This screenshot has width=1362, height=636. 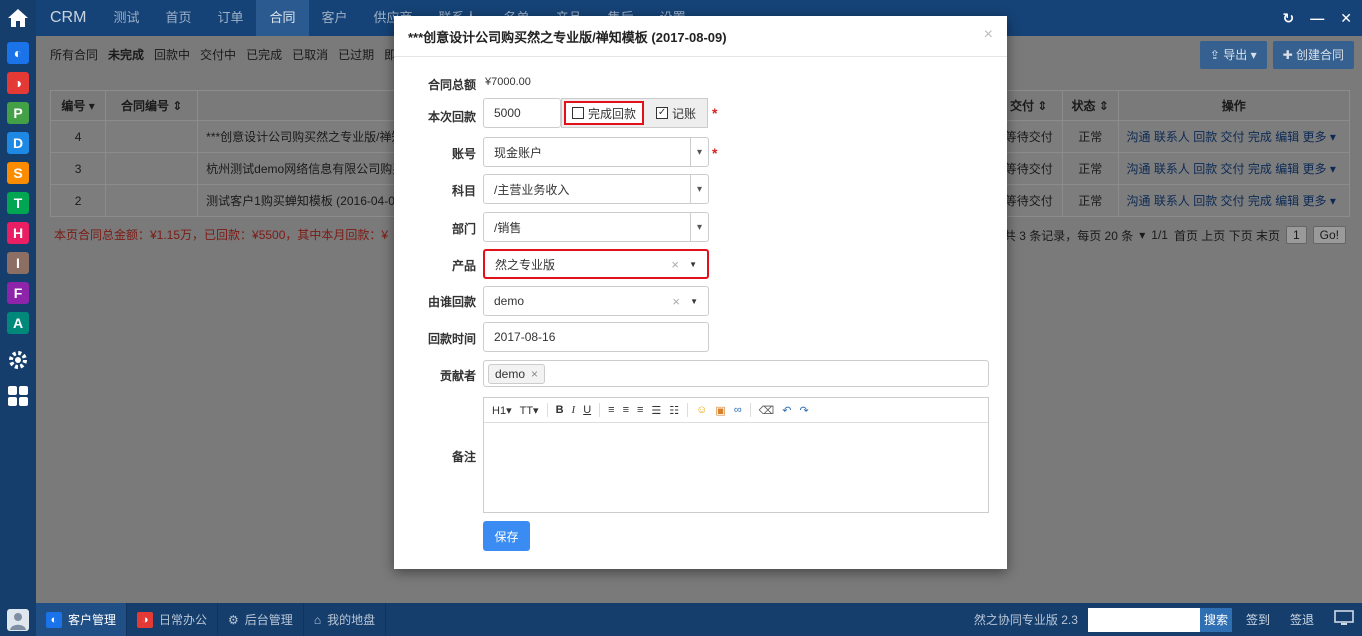 I want to click on bold-button: B, so click(x=560, y=410).